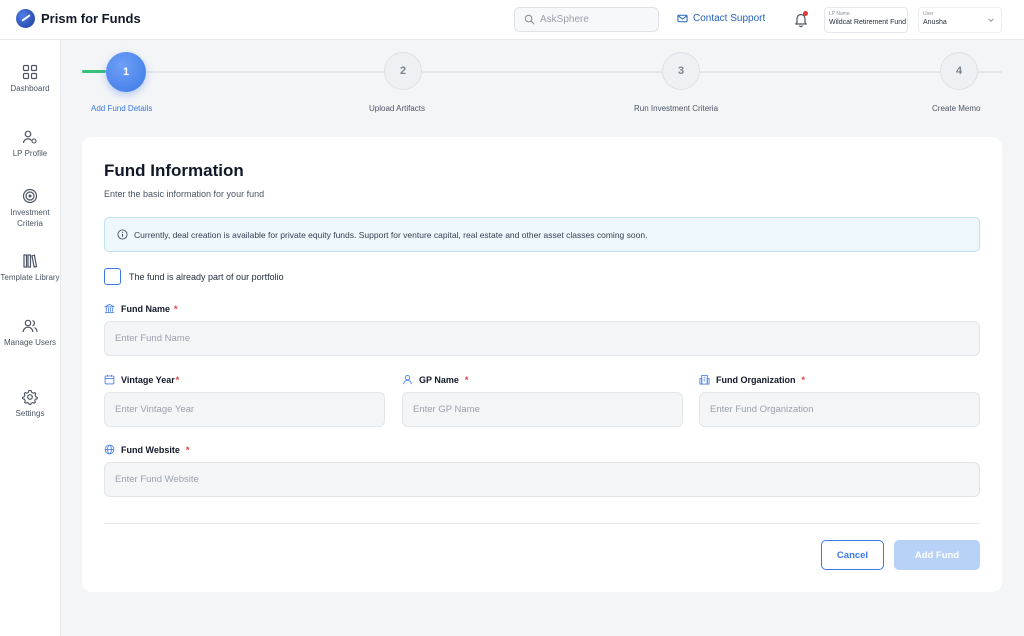 This screenshot has width=1024, height=636. Describe the element at coordinates (30, 397) in the screenshot. I see `gear-icon` at that location.